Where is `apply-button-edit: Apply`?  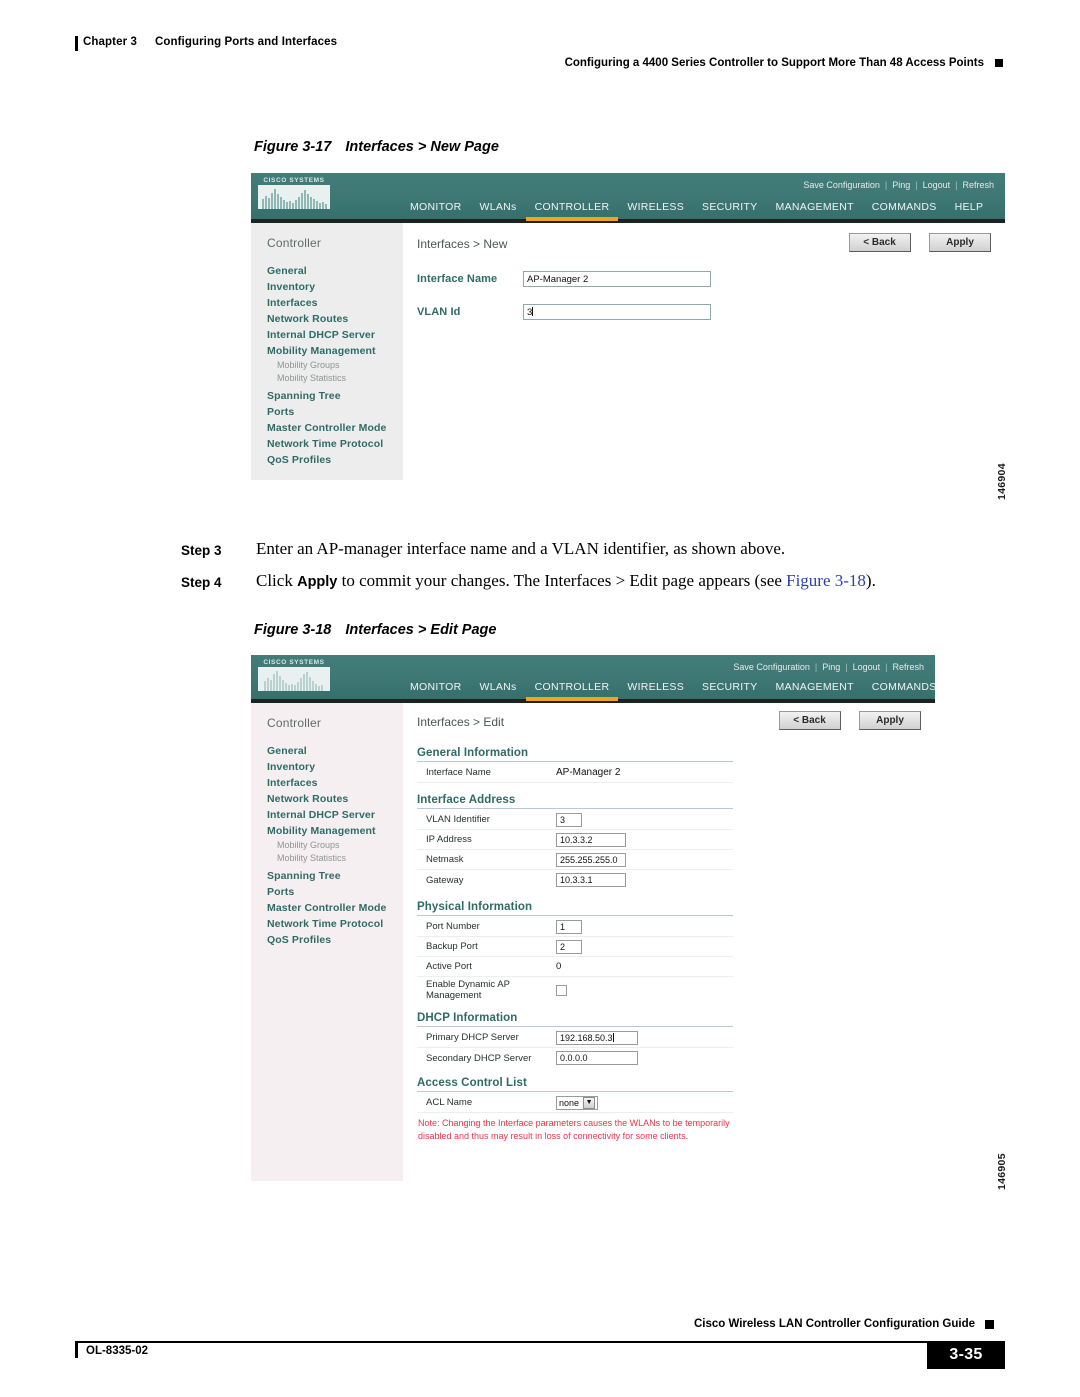 apply-button-edit: Apply is located at coordinates (890, 720).